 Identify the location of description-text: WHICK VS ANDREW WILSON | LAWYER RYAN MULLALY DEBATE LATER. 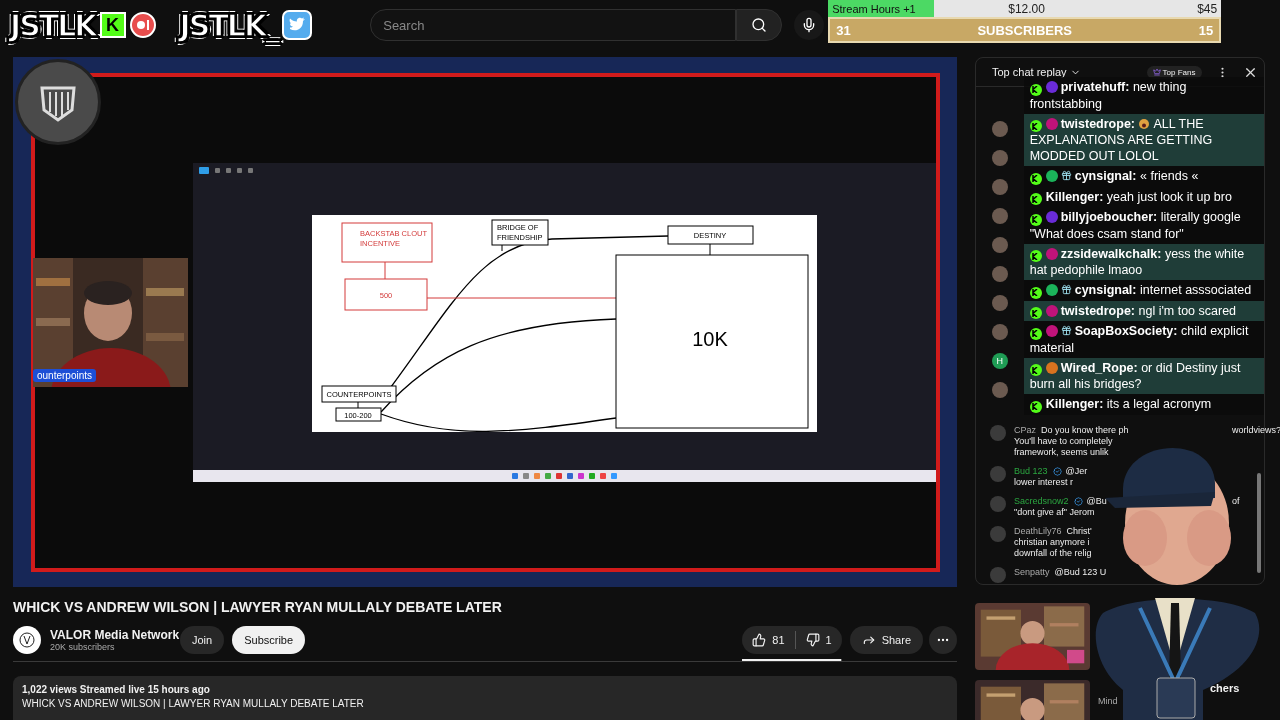
(193, 703).